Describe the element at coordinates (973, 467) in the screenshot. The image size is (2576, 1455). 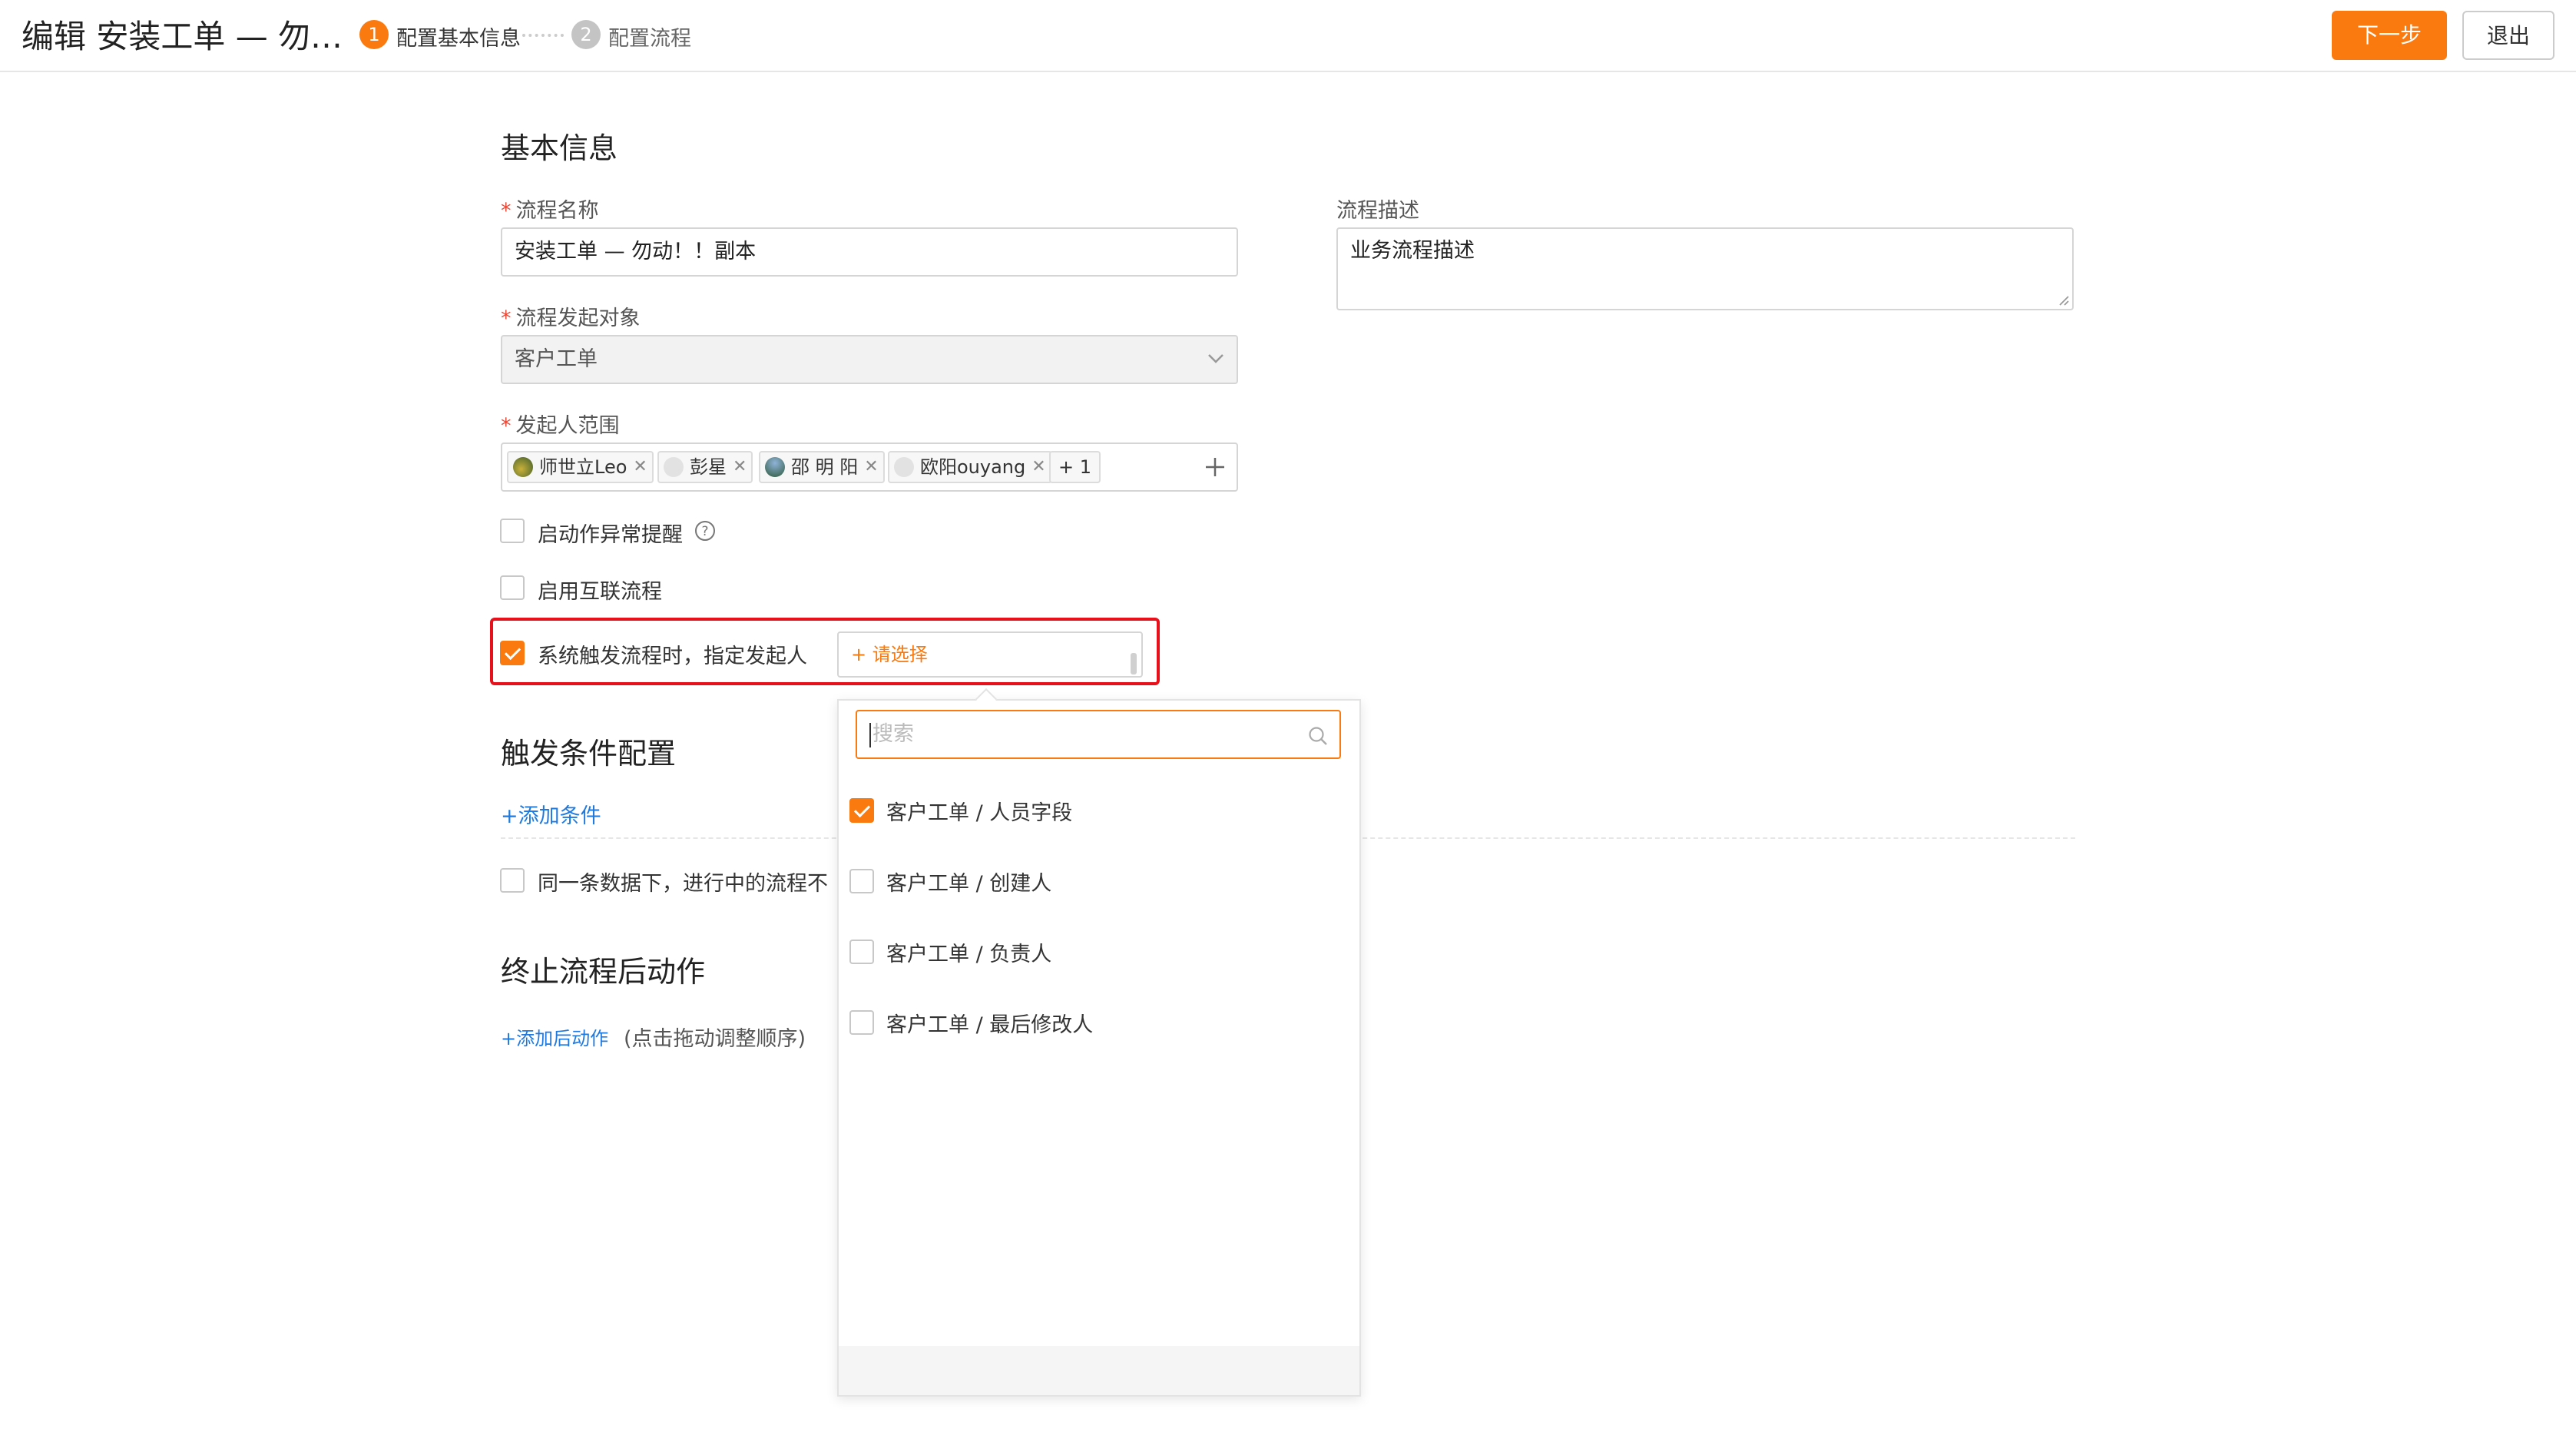
I see `scope-tag-name: 欧阳ouyang` at that location.